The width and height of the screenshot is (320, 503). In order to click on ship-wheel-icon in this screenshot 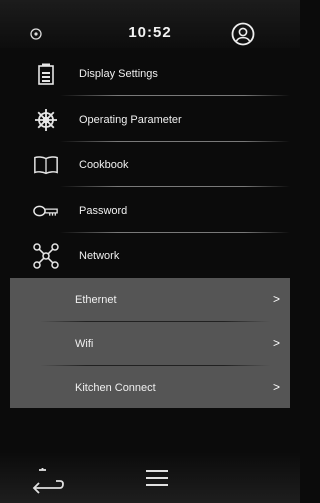, I will do `click(46, 120)`.